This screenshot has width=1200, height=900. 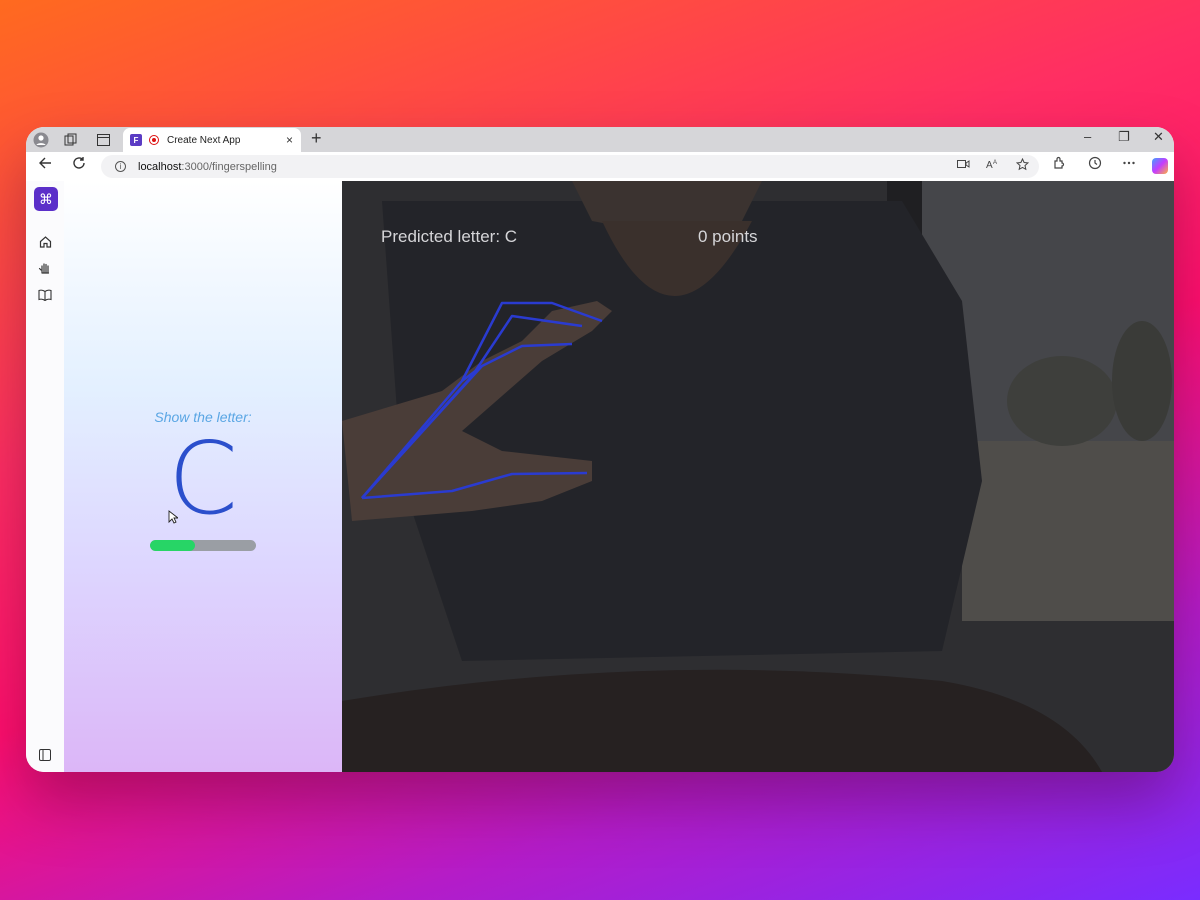 I want to click on read-aloud-icon: AA, so click(x=993, y=166).